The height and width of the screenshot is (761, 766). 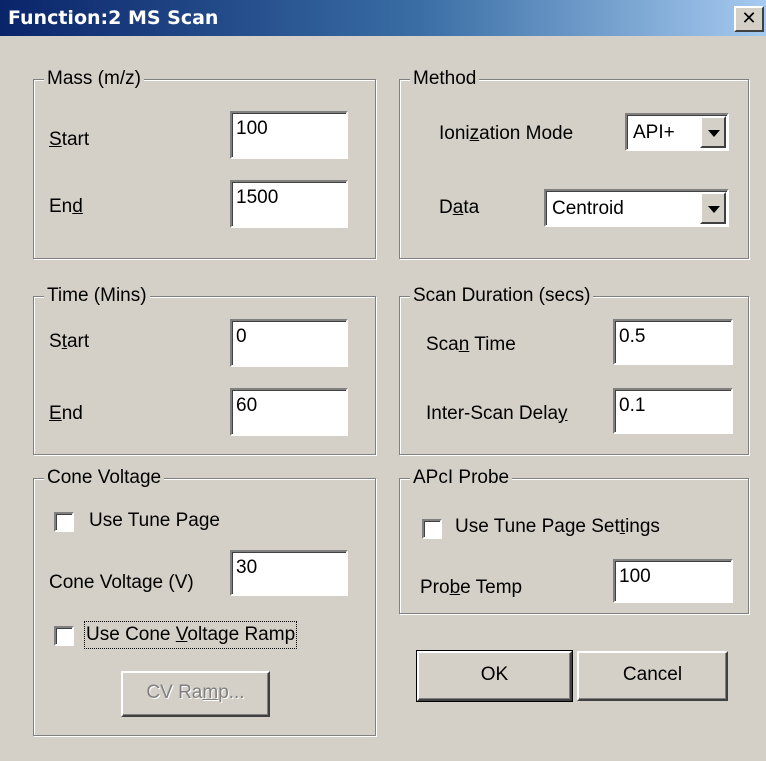 I want to click on ionization-mode-select: API+, so click(x=677, y=132).